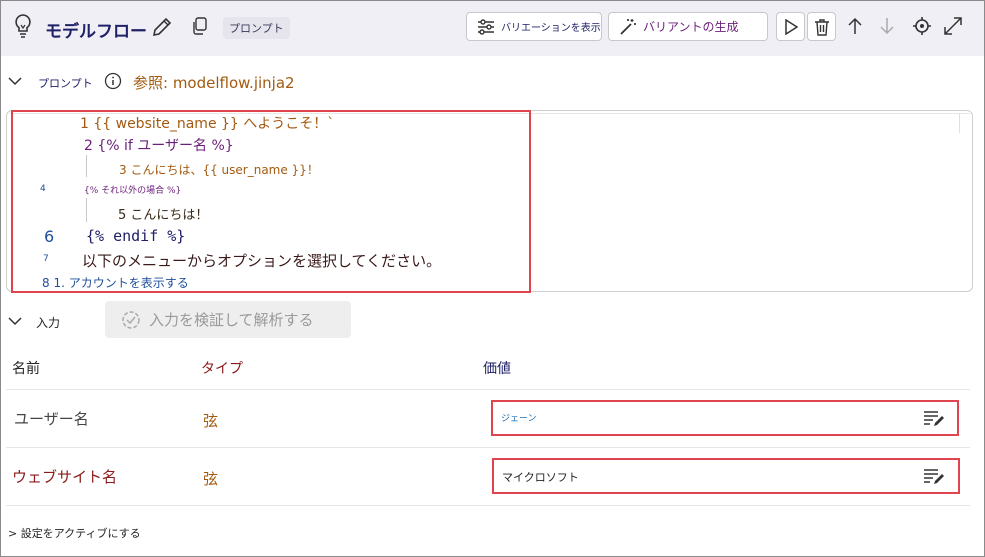 This screenshot has width=985, height=557. I want to click on run-button, so click(790, 26).